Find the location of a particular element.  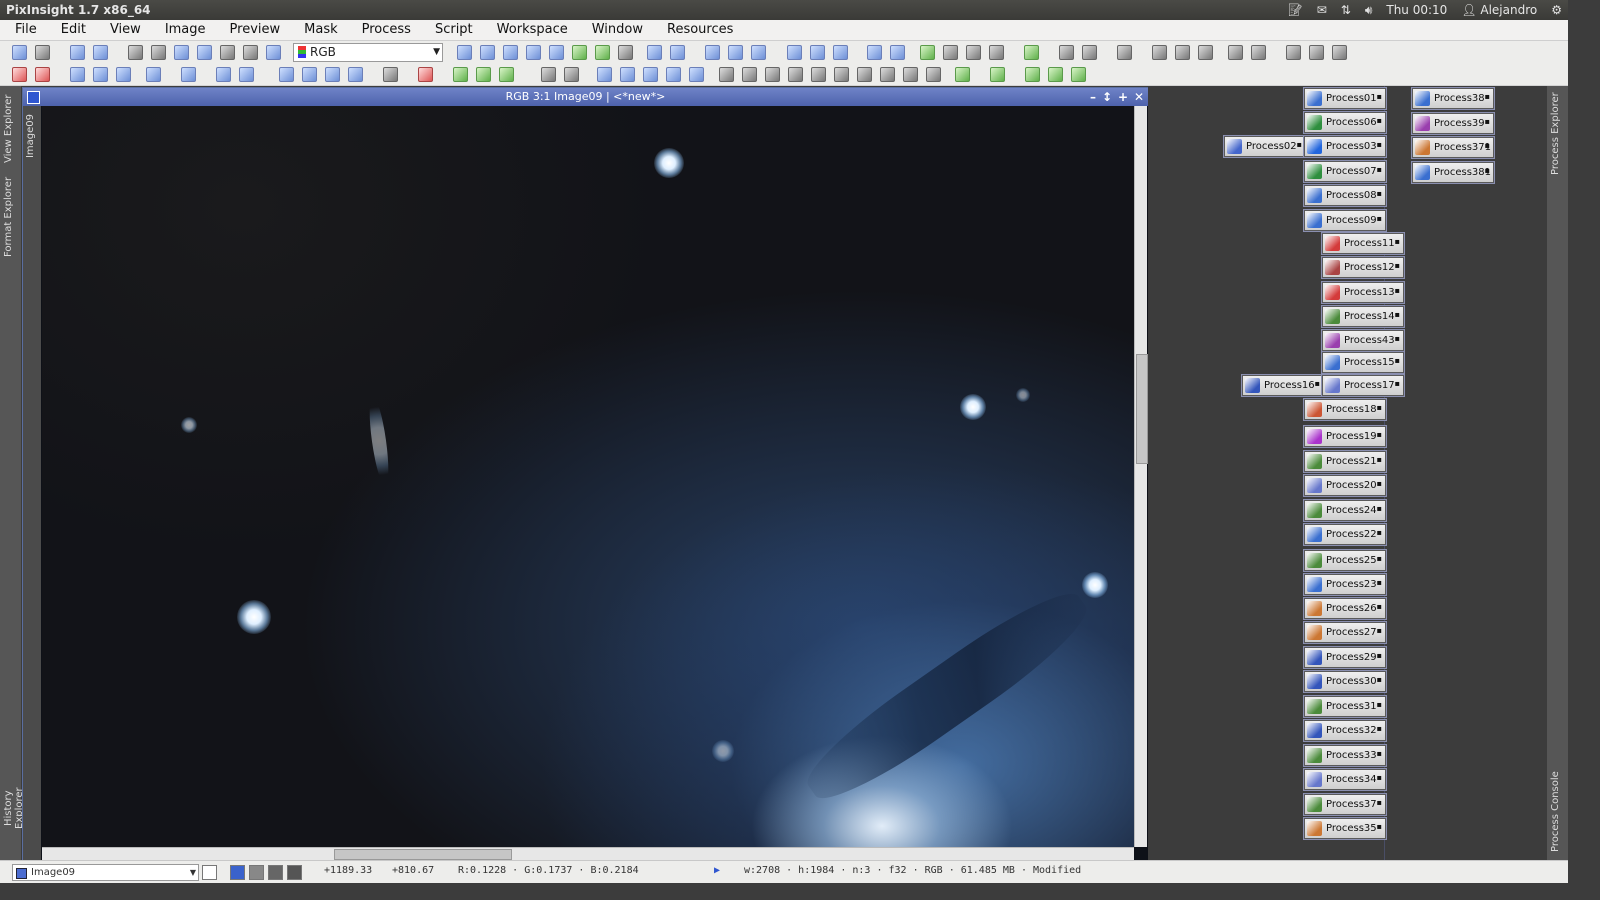

tab-process-explorer: Process Explorer is located at coordinates (1557, 134).